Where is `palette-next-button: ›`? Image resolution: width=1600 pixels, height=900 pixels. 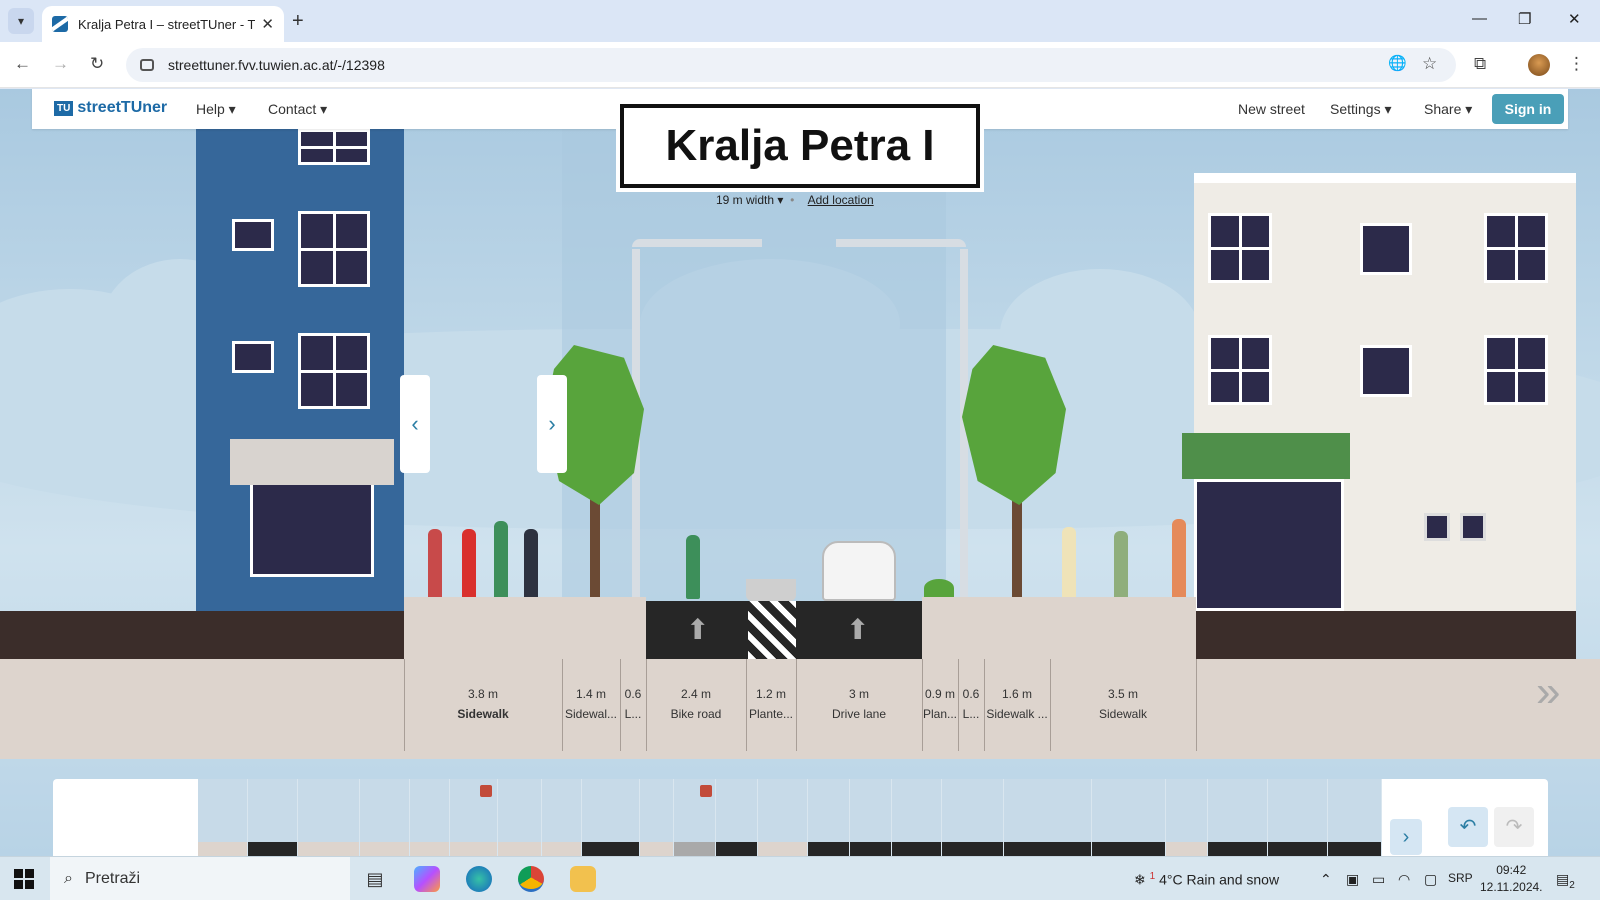 palette-next-button: › is located at coordinates (1406, 837).